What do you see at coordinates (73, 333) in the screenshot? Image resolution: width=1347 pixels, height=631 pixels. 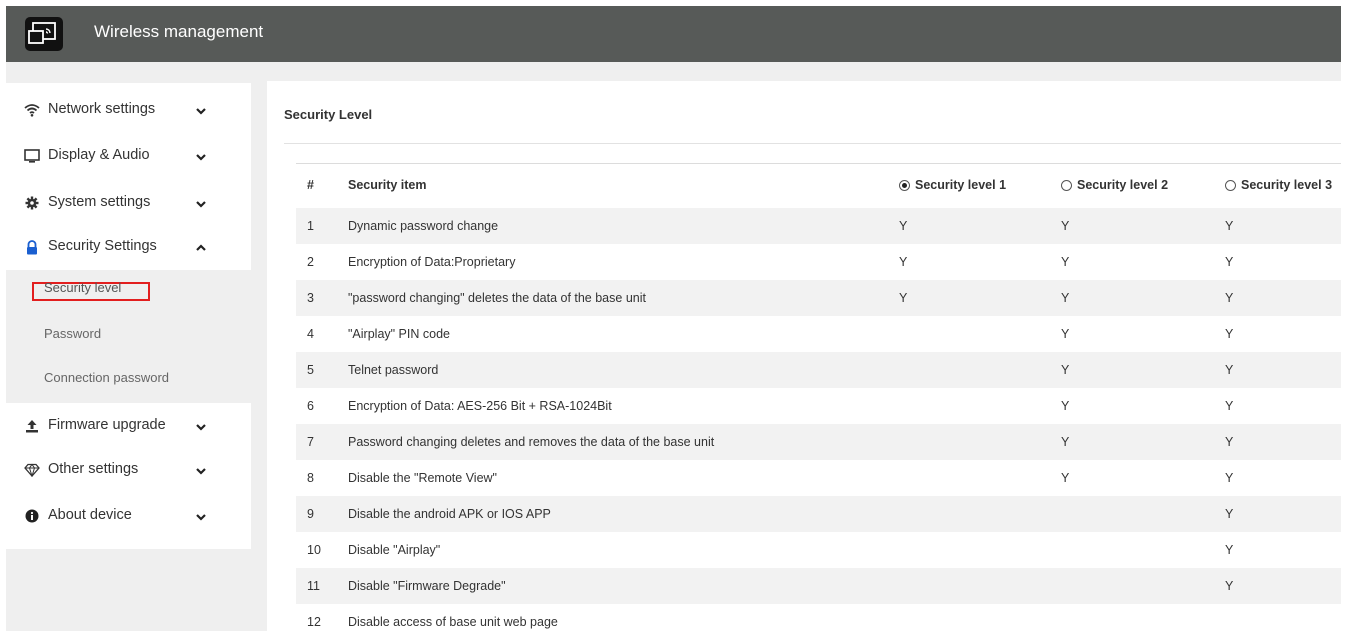 I see `sidebar-subitem-label: Password` at bounding box center [73, 333].